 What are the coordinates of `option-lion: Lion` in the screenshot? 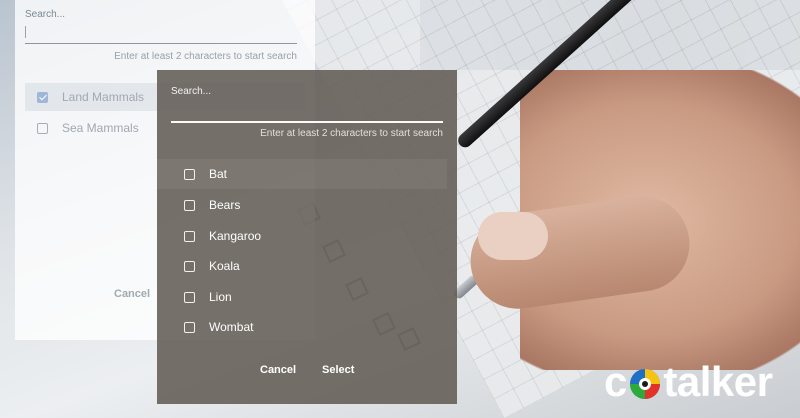 It's located at (302, 297).